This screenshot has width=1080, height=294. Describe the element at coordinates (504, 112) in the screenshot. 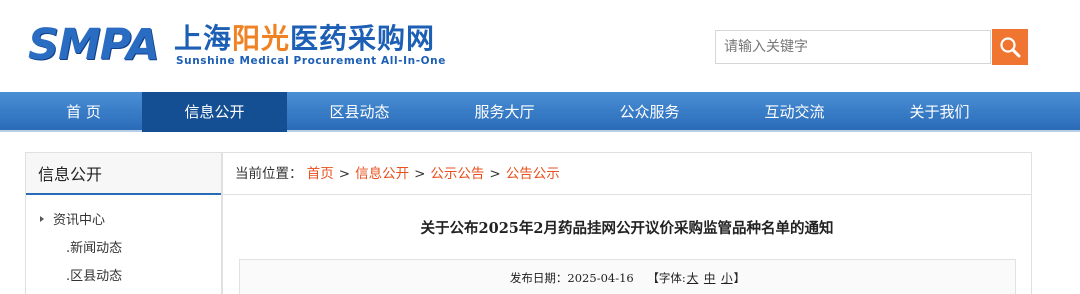

I see `nav-item-service-hall: 服务大厅` at that location.